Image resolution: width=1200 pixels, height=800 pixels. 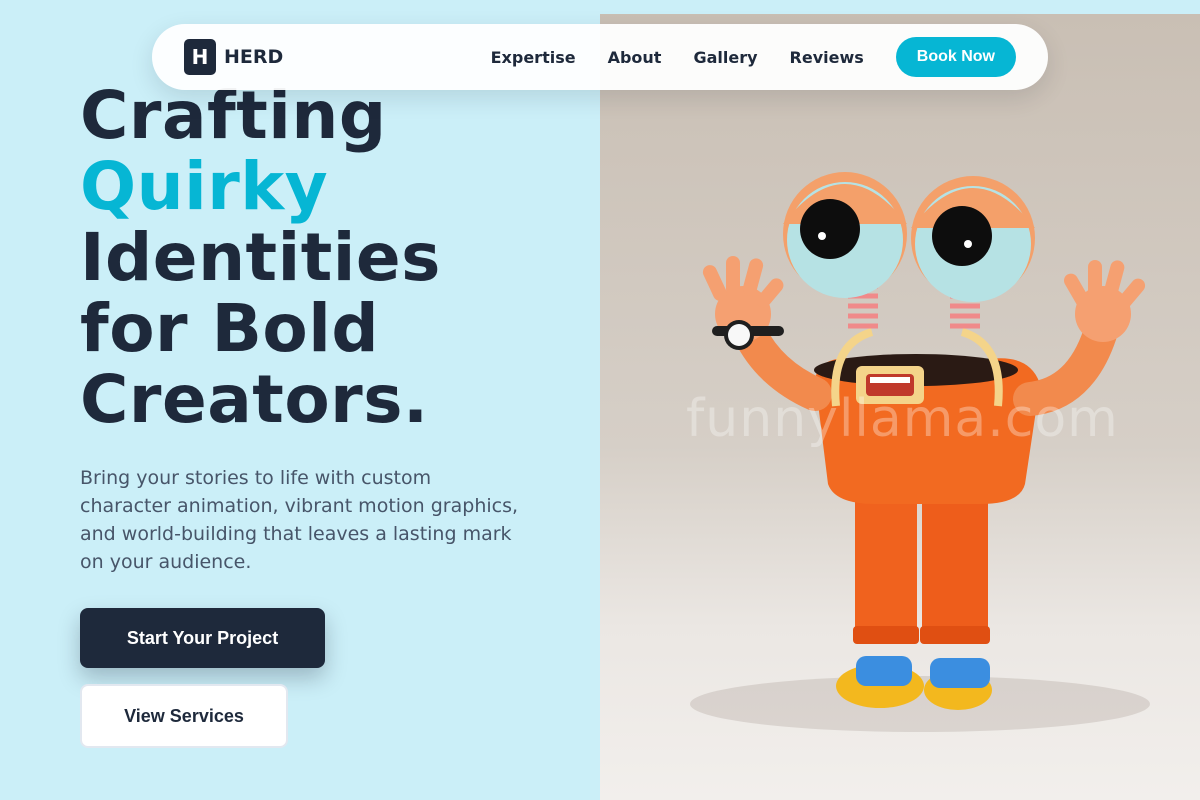 I want to click on headline-line: Crafting, so click(x=233, y=115).